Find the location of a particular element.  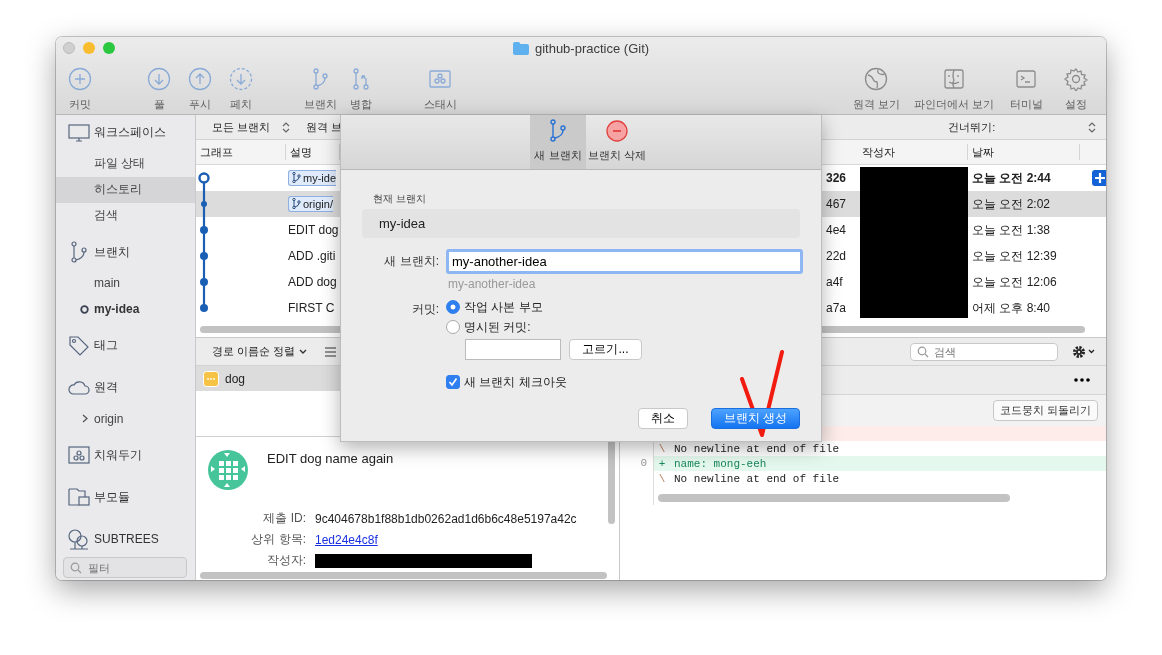

dialog-tab: 새 브랜치 is located at coordinates (558, 142).